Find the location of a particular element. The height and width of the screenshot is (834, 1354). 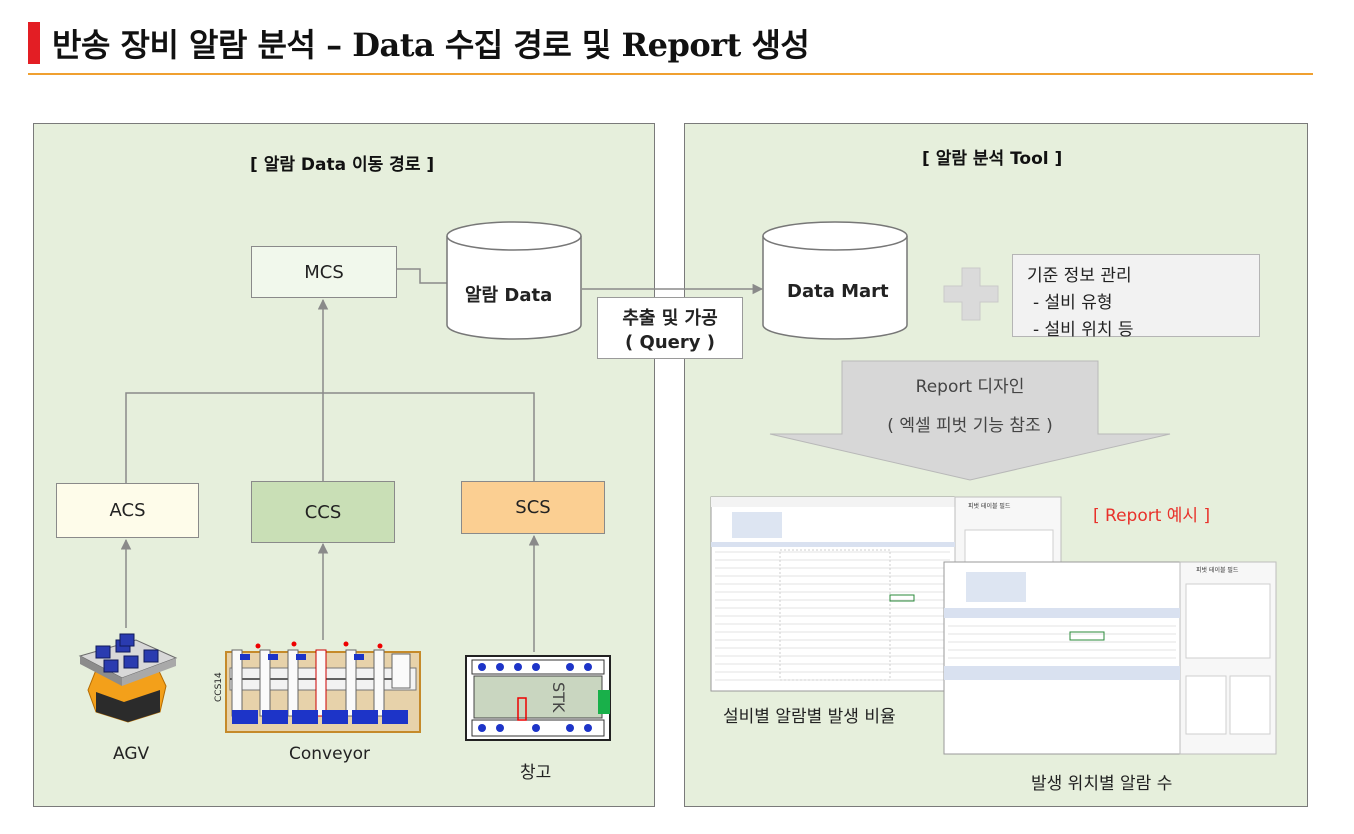

acs-label: ACS is located at coordinates (127, 510).